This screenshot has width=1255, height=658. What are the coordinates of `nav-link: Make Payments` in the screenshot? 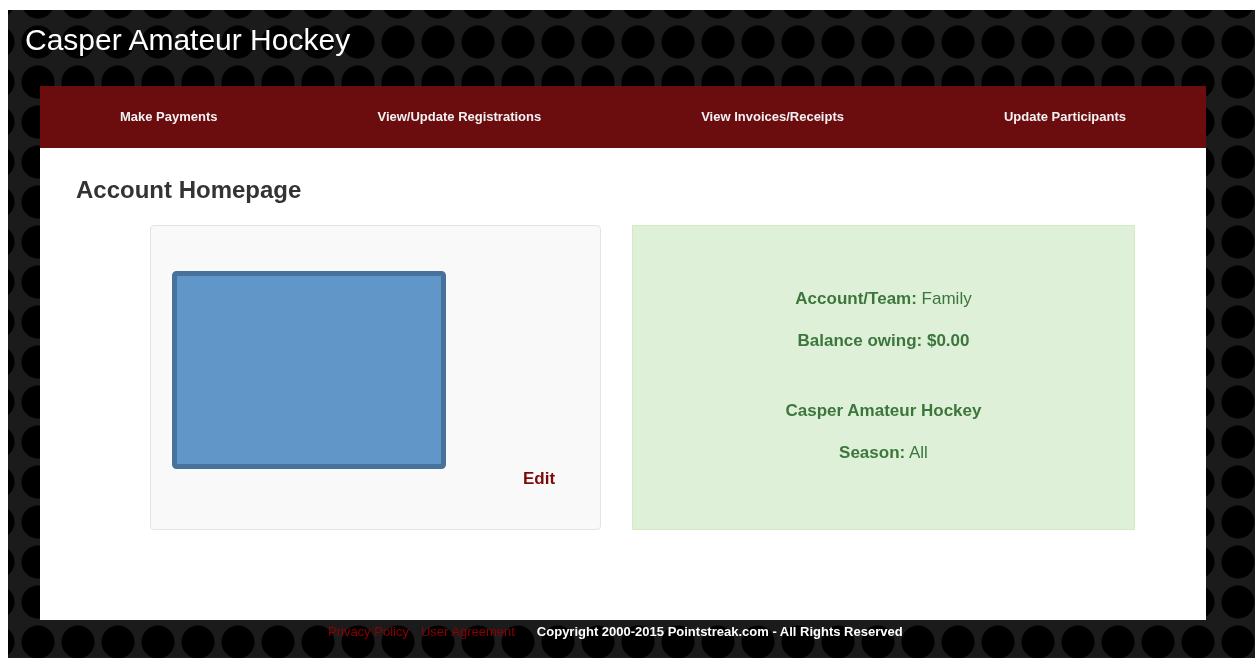 It's located at (168, 117).